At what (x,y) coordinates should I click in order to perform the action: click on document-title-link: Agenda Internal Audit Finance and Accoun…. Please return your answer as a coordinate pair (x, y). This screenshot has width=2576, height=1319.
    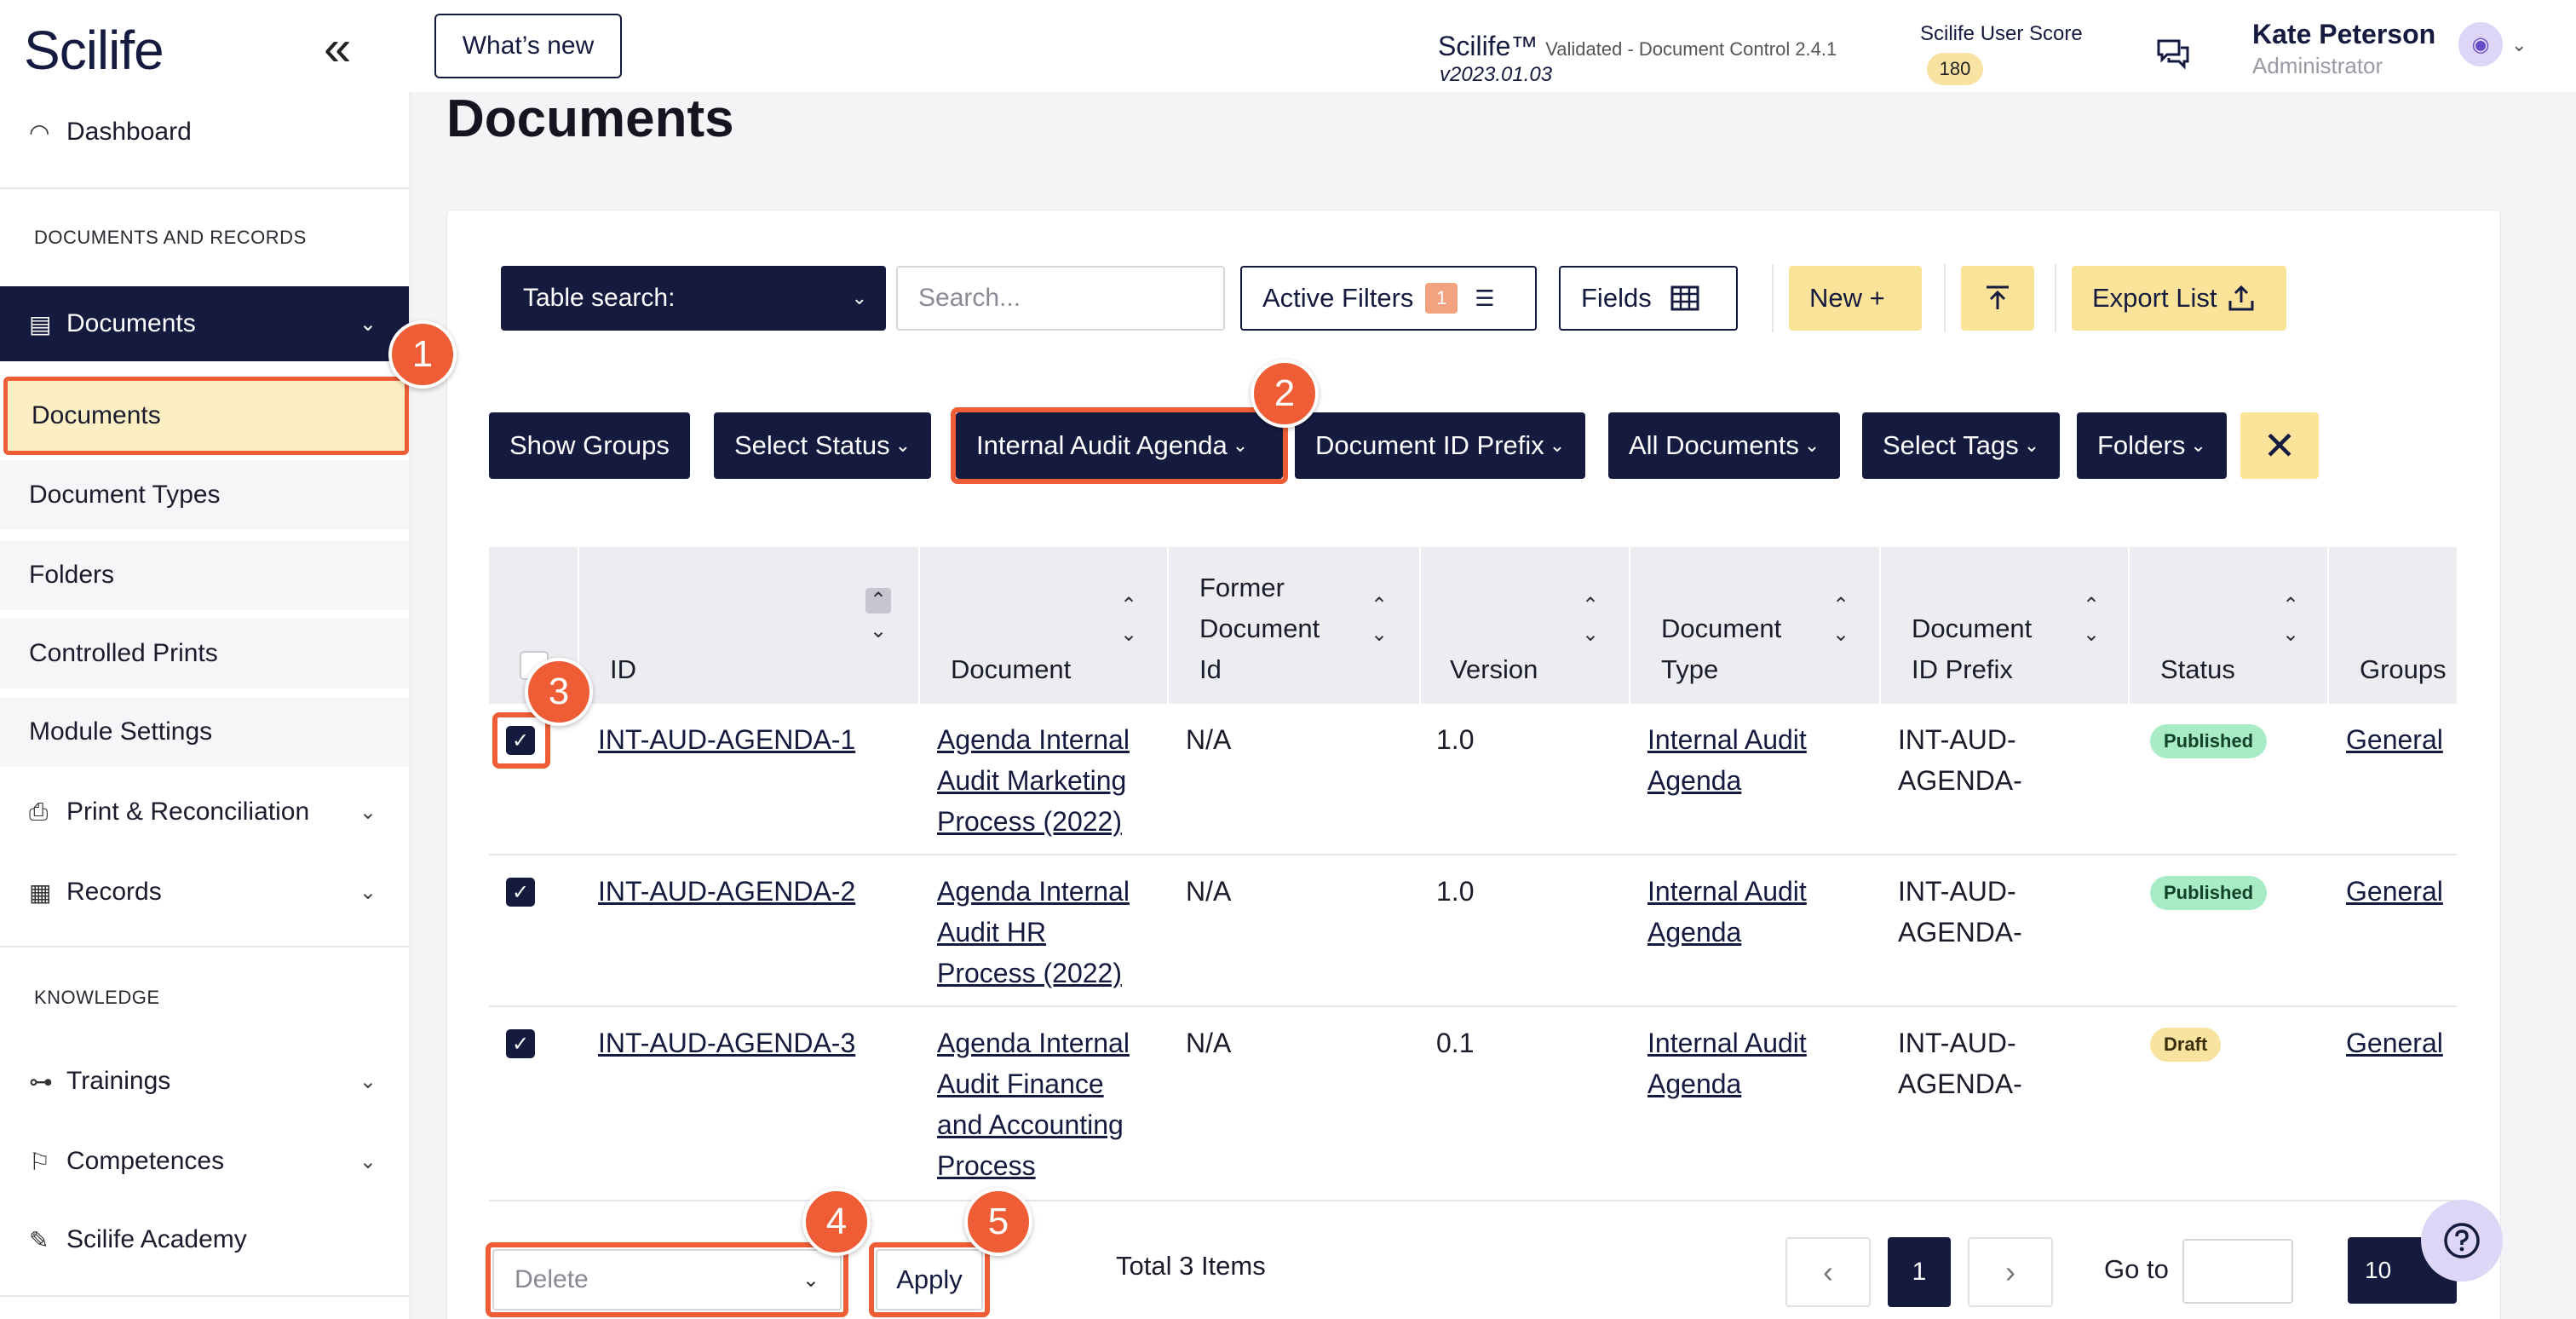
    Looking at the image, I should click on (1034, 1104).